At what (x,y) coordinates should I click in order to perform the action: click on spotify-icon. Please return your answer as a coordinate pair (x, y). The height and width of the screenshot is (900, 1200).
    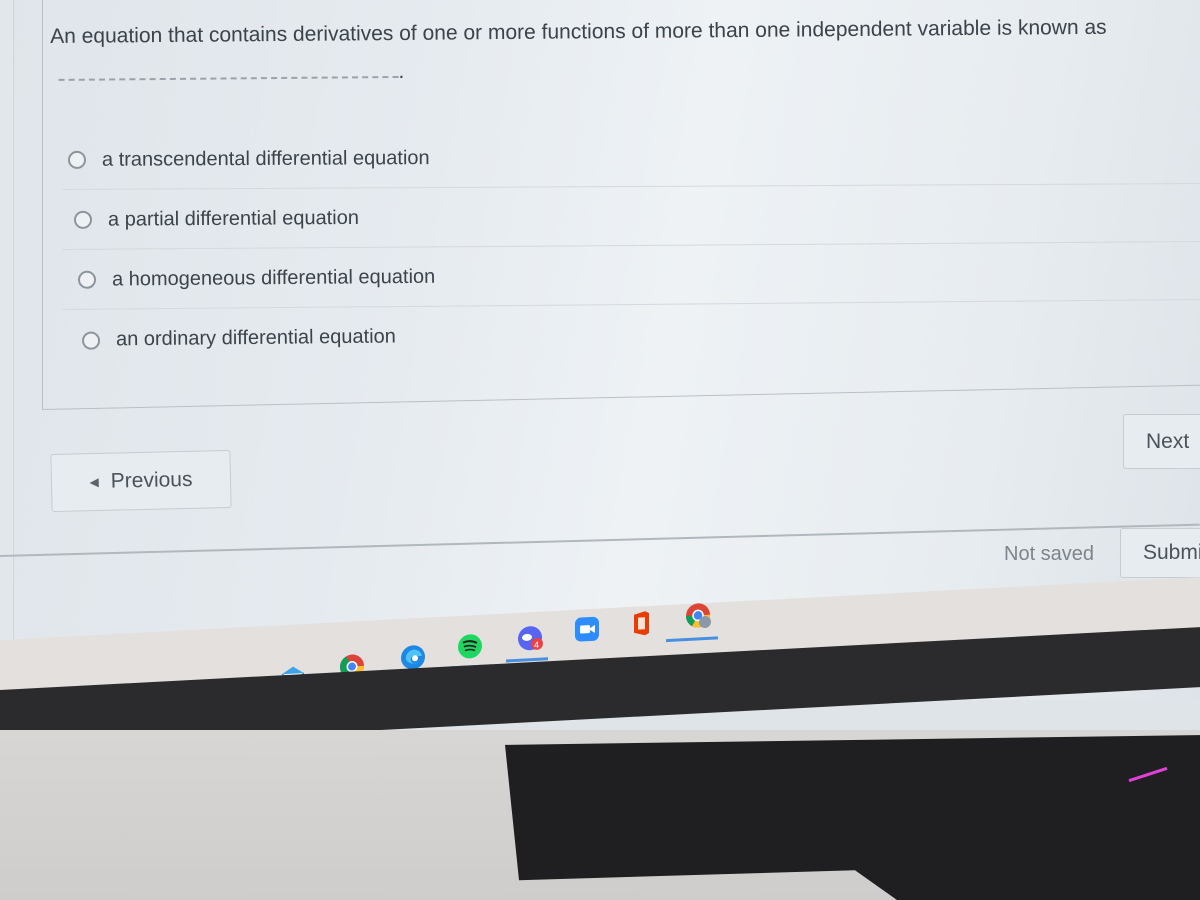
    Looking at the image, I should click on (470, 646).